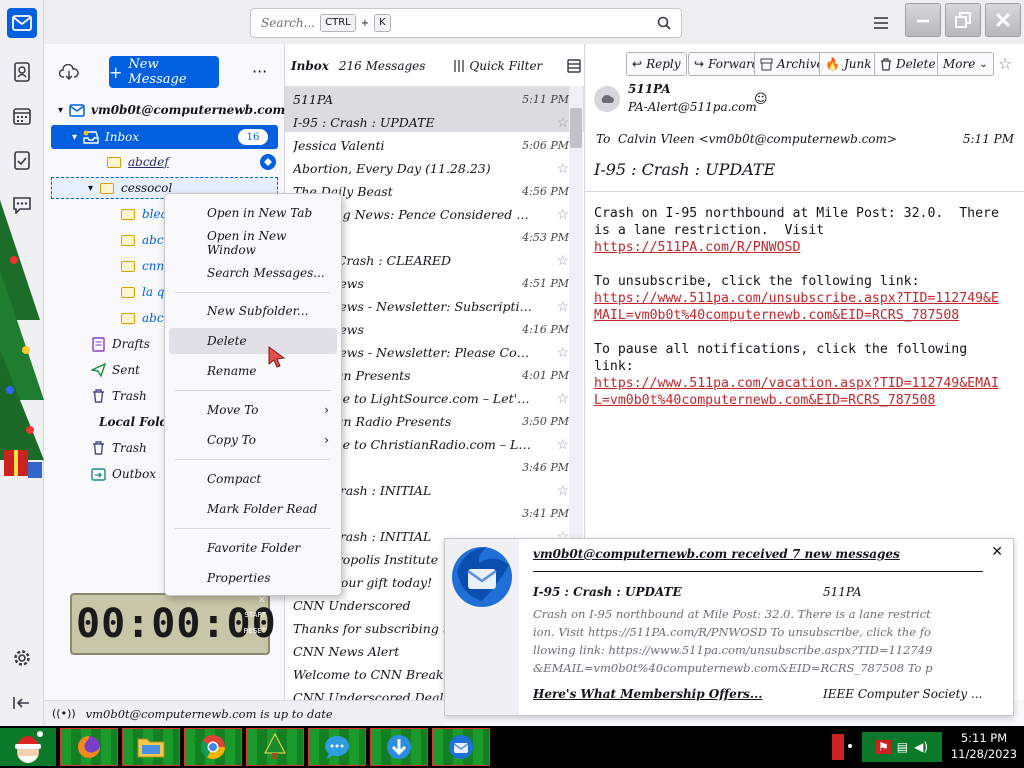 The height and width of the screenshot is (768, 1024). What do you see at coordinates (22, 72) in the screenshot?
I see `address-book-button` at bounding box center [22, 72].